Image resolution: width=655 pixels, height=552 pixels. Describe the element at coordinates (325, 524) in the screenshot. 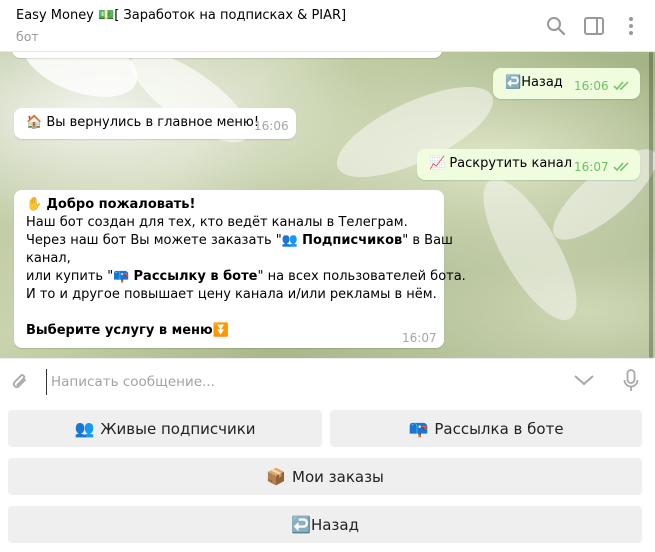

I see `keyboard-button-back: ↩️ Назад` at that location.